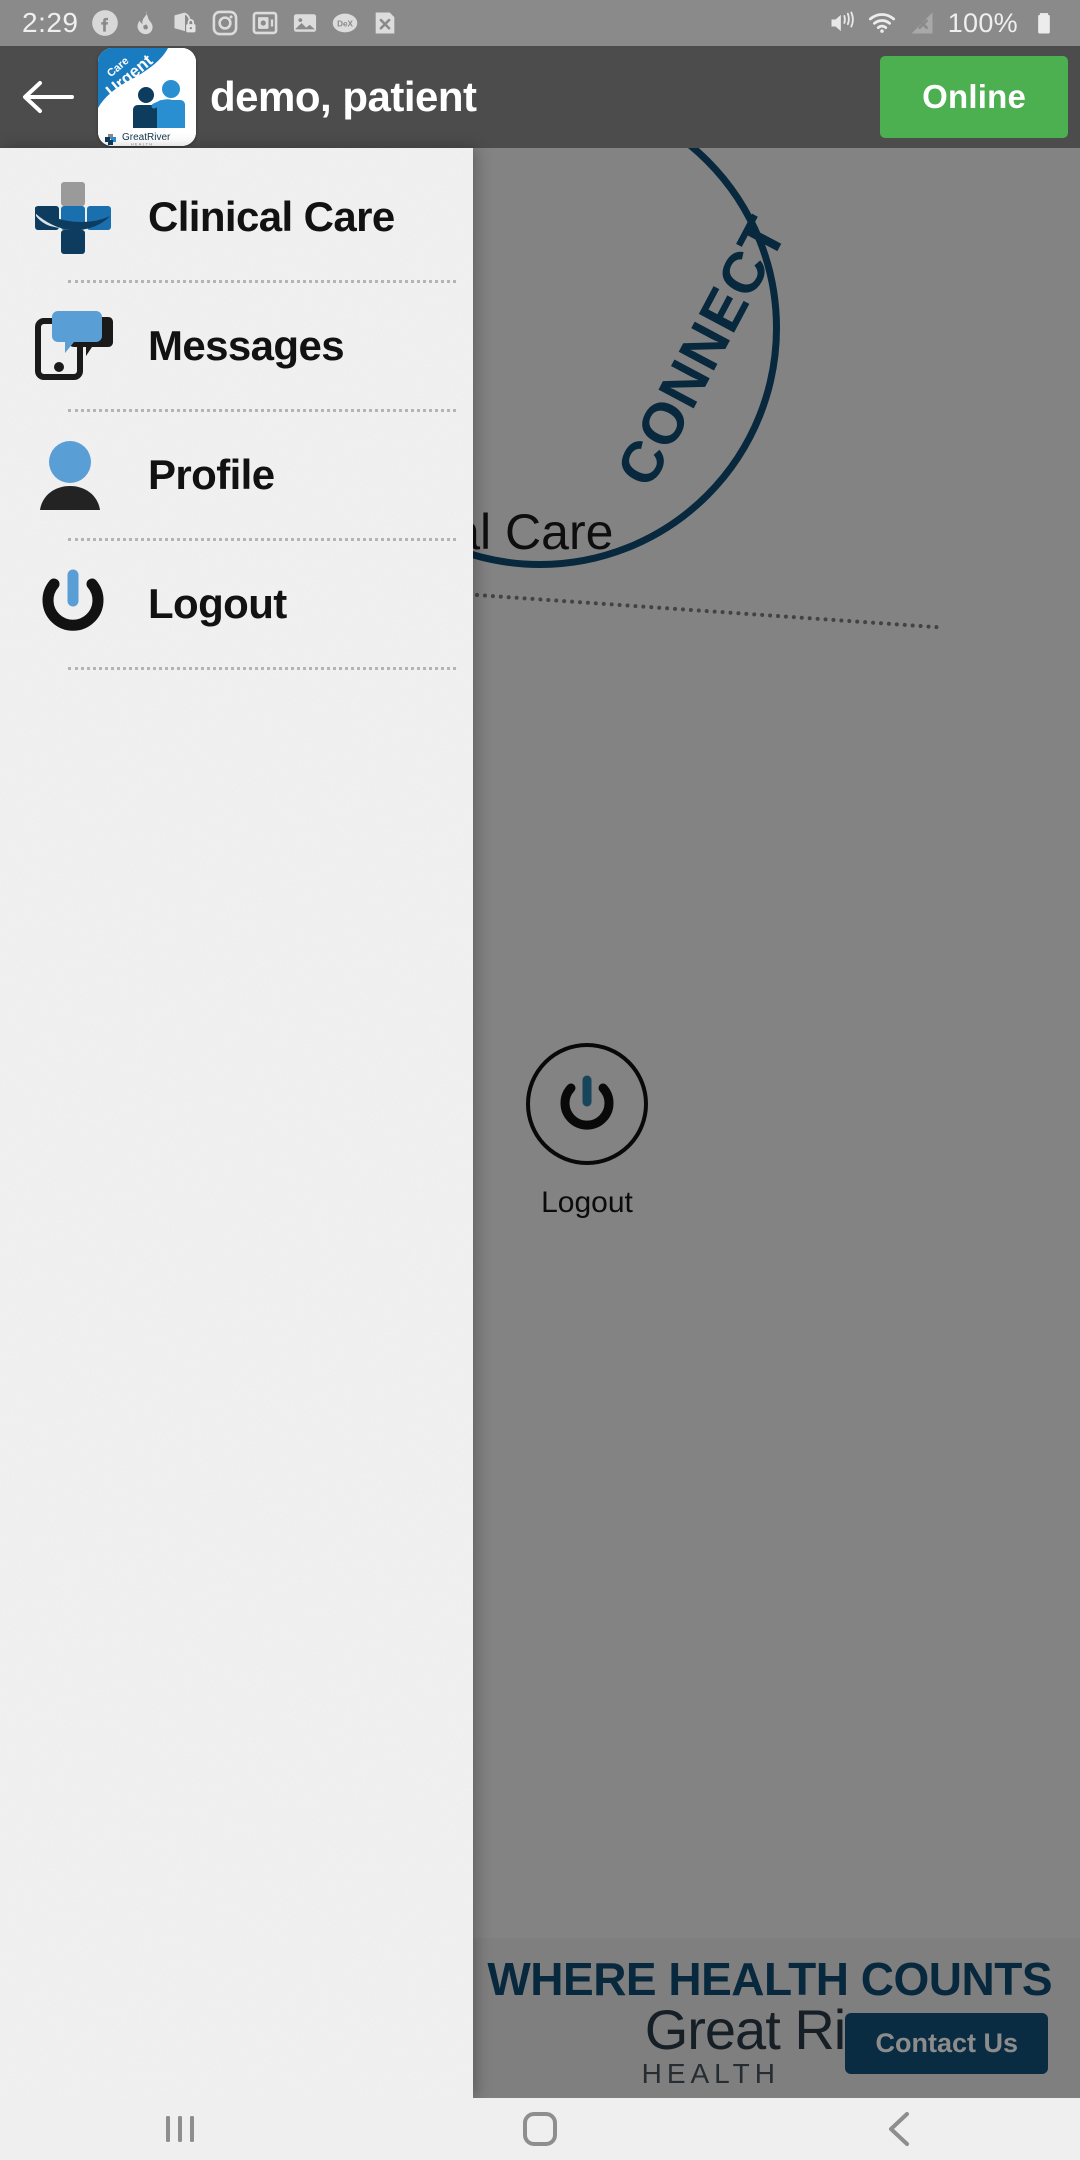 The width and height of the screenshot is (1080, 2160). I want to click on lock-notification-icon, so click(184, 22).